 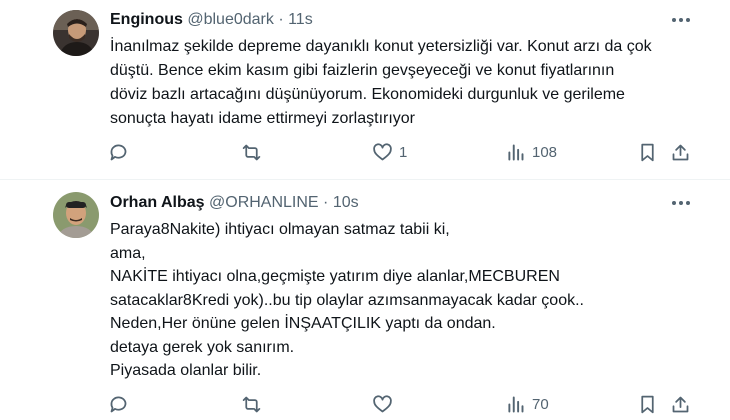 What do you see at coordinates (157, 202) in the screenshot?
I see `display-name: Orhan Albaş` at bounding box center [157, 202].